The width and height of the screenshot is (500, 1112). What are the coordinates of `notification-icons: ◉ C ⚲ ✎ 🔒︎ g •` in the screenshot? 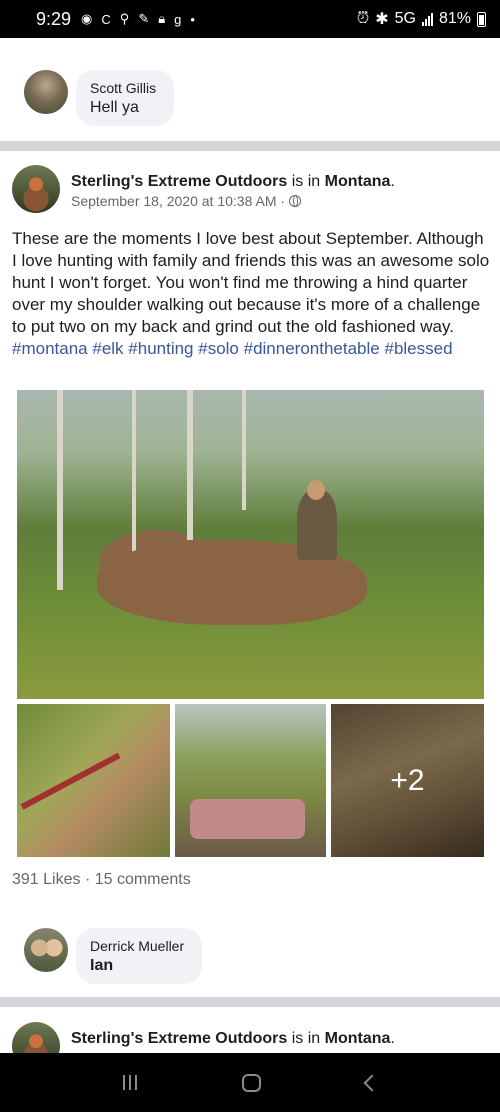 It's located at (138, 19).